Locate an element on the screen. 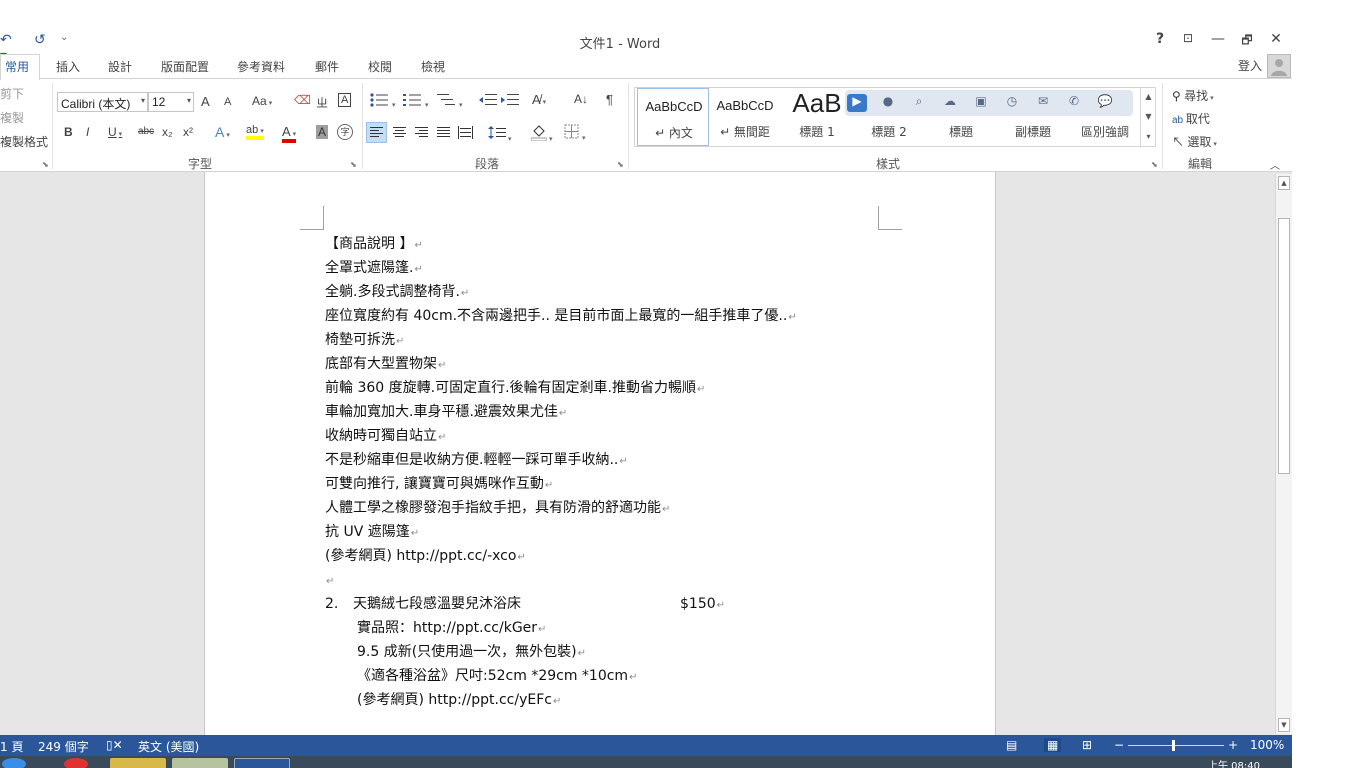  style-heading-1: AaB 標題 1 is located at coordinates (817, 117).